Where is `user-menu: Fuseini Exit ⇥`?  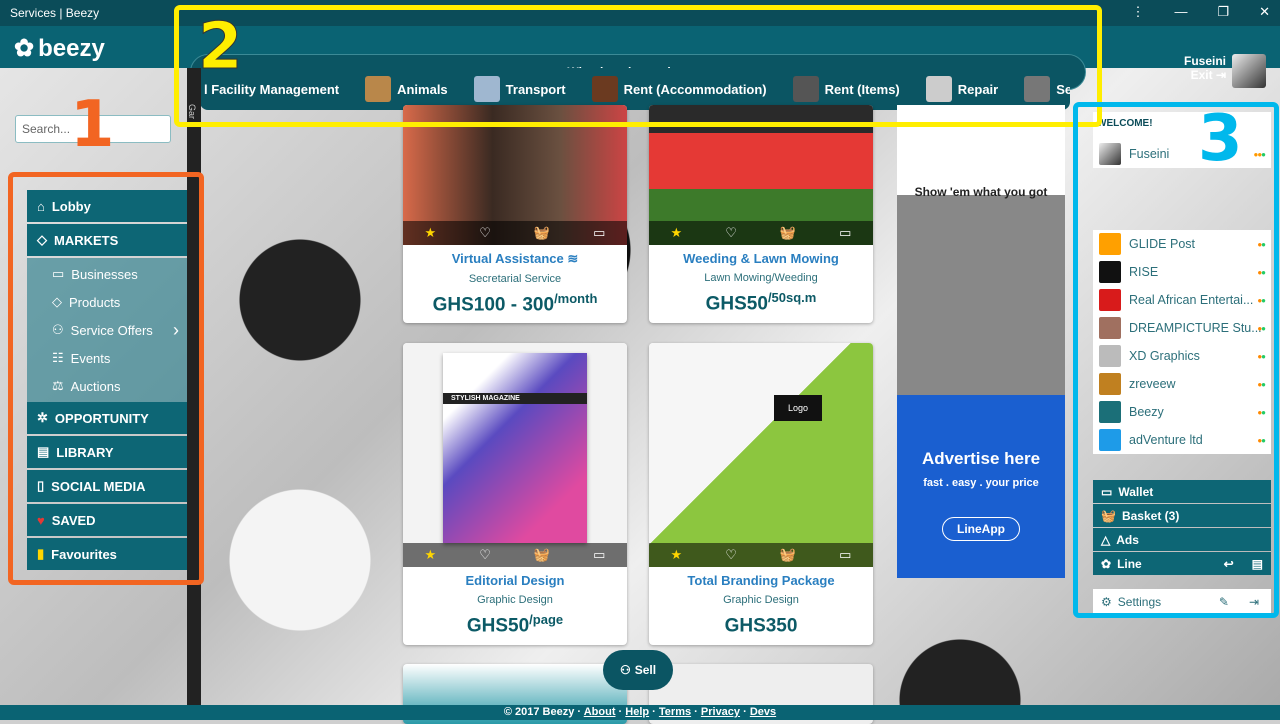 user-menu: Fuseini Exit ⇥ is located at coordinates (1225, 71).